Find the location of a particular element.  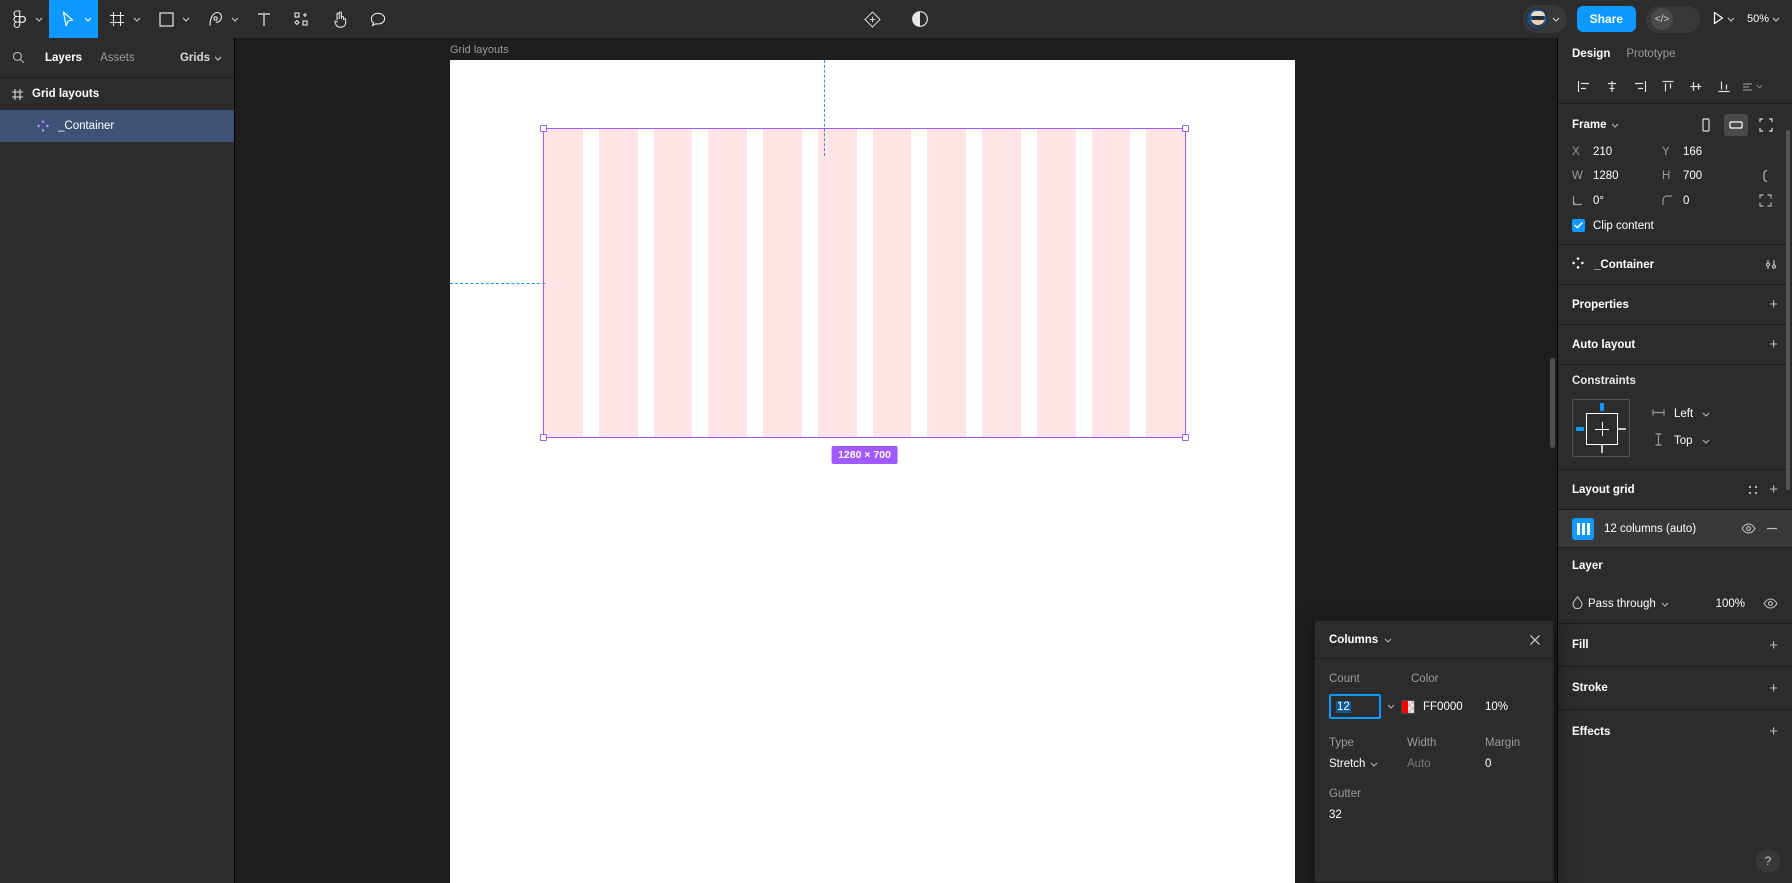

vertical-constraint-select: Top is located at coordinates (1681, 440).